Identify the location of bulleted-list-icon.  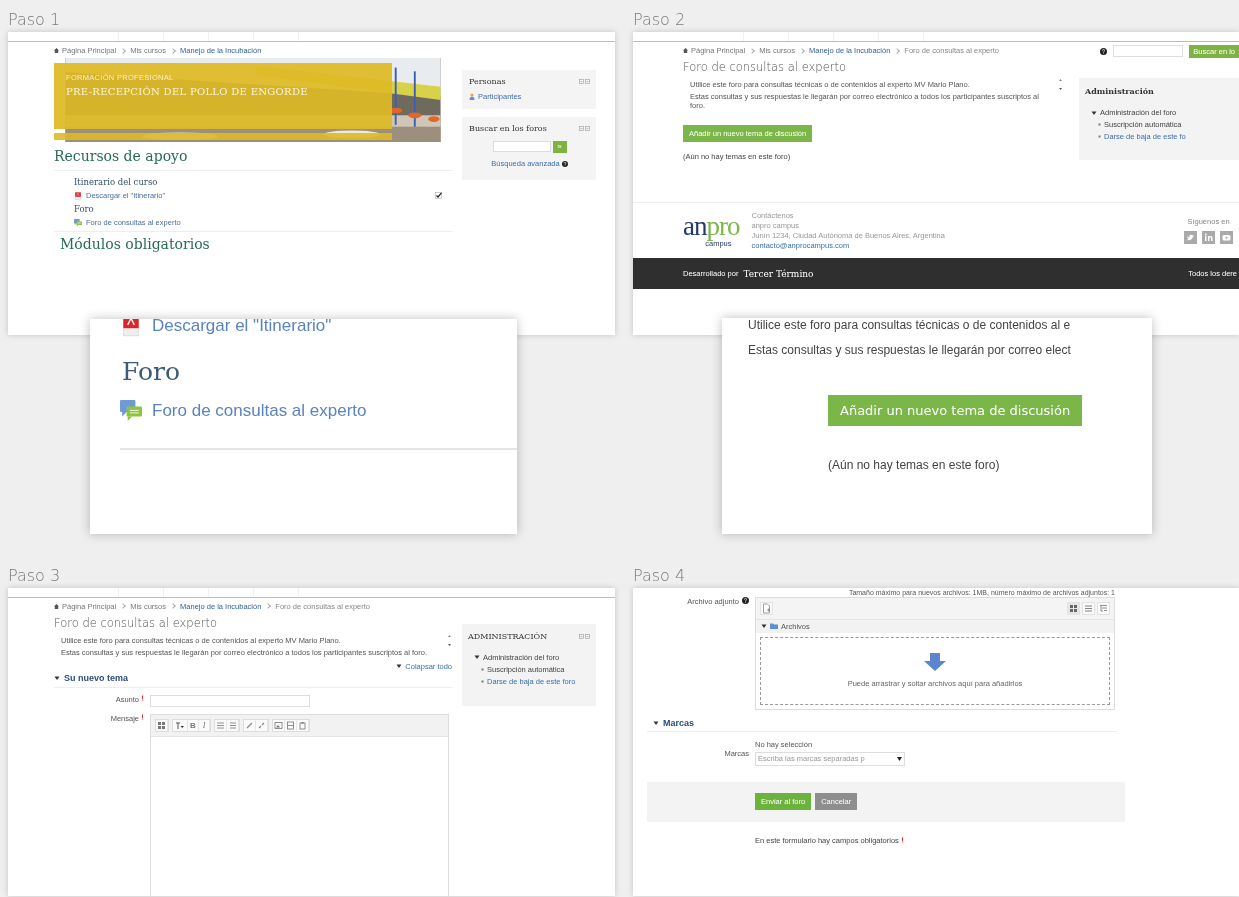
(221, 725).